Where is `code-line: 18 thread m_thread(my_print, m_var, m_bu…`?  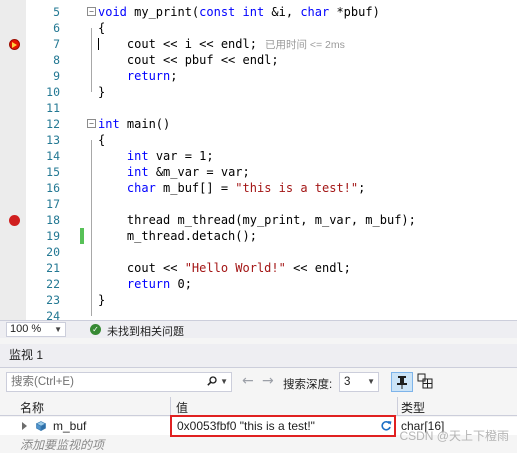
code-line: 18 thread m_thread(my_print, m_var, m_bu… is located at coordinates (258, 220).